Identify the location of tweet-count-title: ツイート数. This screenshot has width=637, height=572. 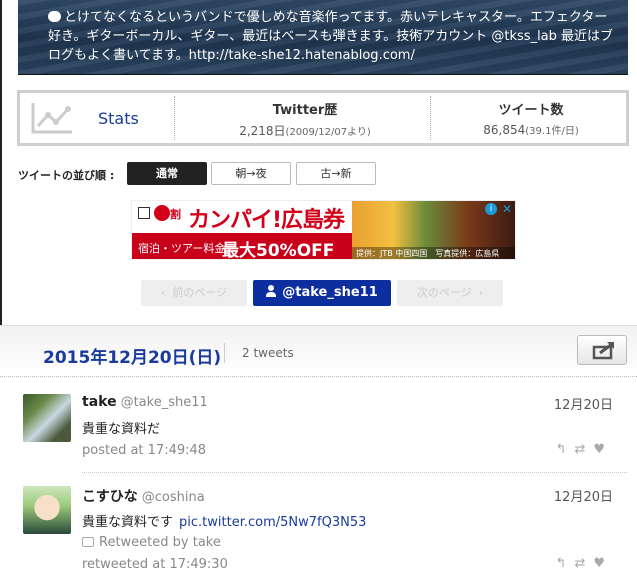
(531, 110).